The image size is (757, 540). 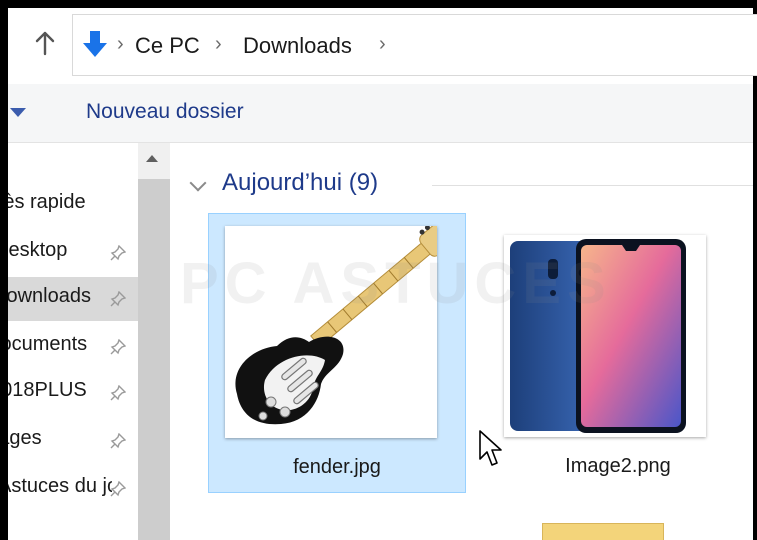 What do you see at coordinates (414, 45) in the screenshot?
I see `address-bar: › Ce PC › Downloads ›` at bounding box center [414, 45].